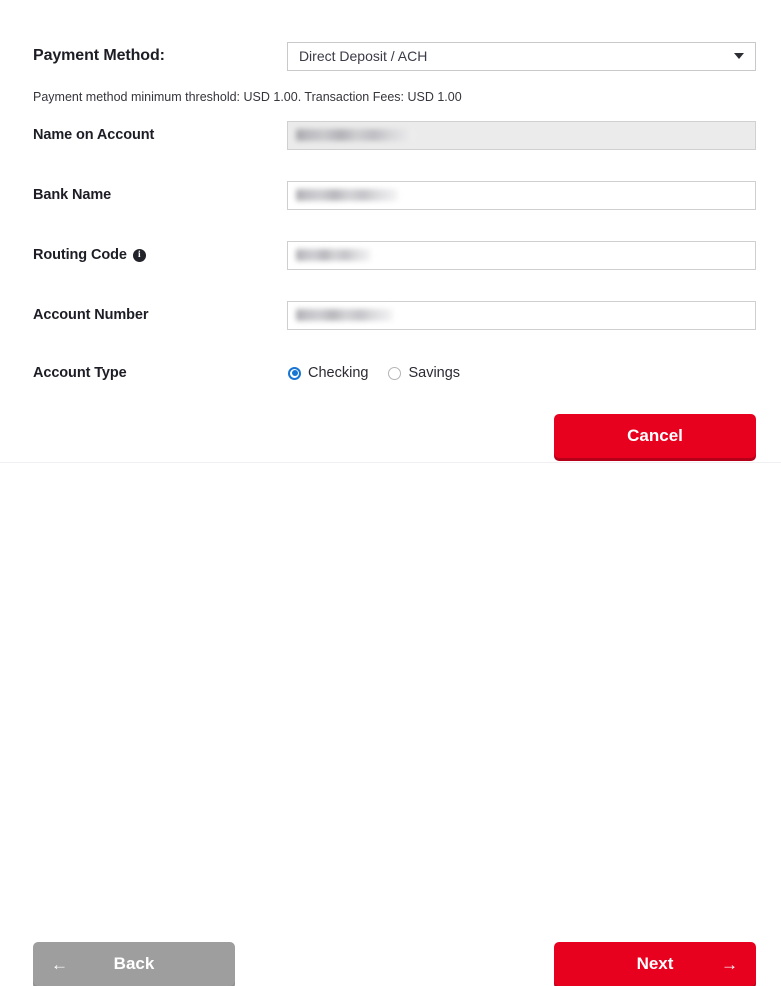 The width and height of the screenshot is (781, 986). I want to click on radio-savings-label: Savings, so click(434, 373).